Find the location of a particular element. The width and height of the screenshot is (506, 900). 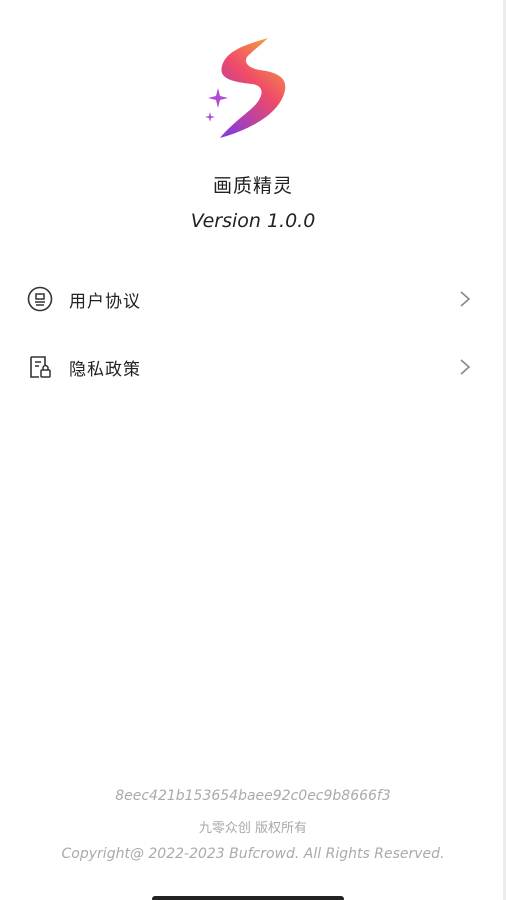

menu-item-user-agreement: 用户协议 is located at coordinates (250, 299).